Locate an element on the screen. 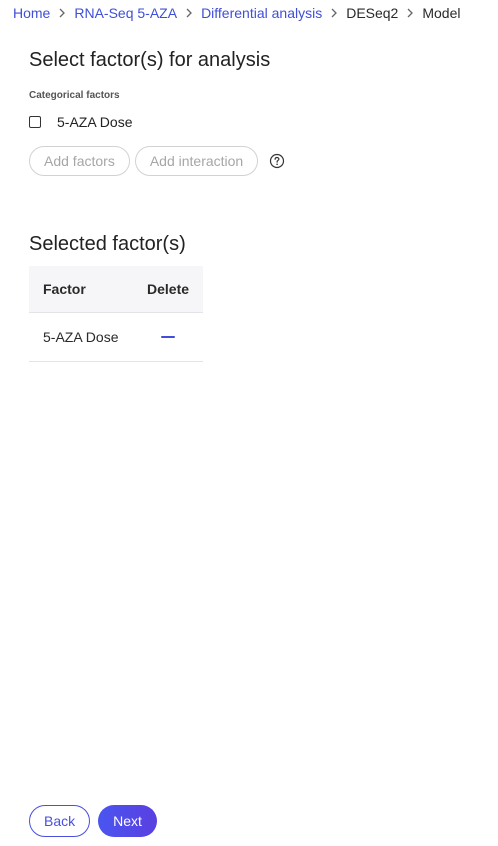  table-header: Factor Delete is located at coordinates (116, 289).